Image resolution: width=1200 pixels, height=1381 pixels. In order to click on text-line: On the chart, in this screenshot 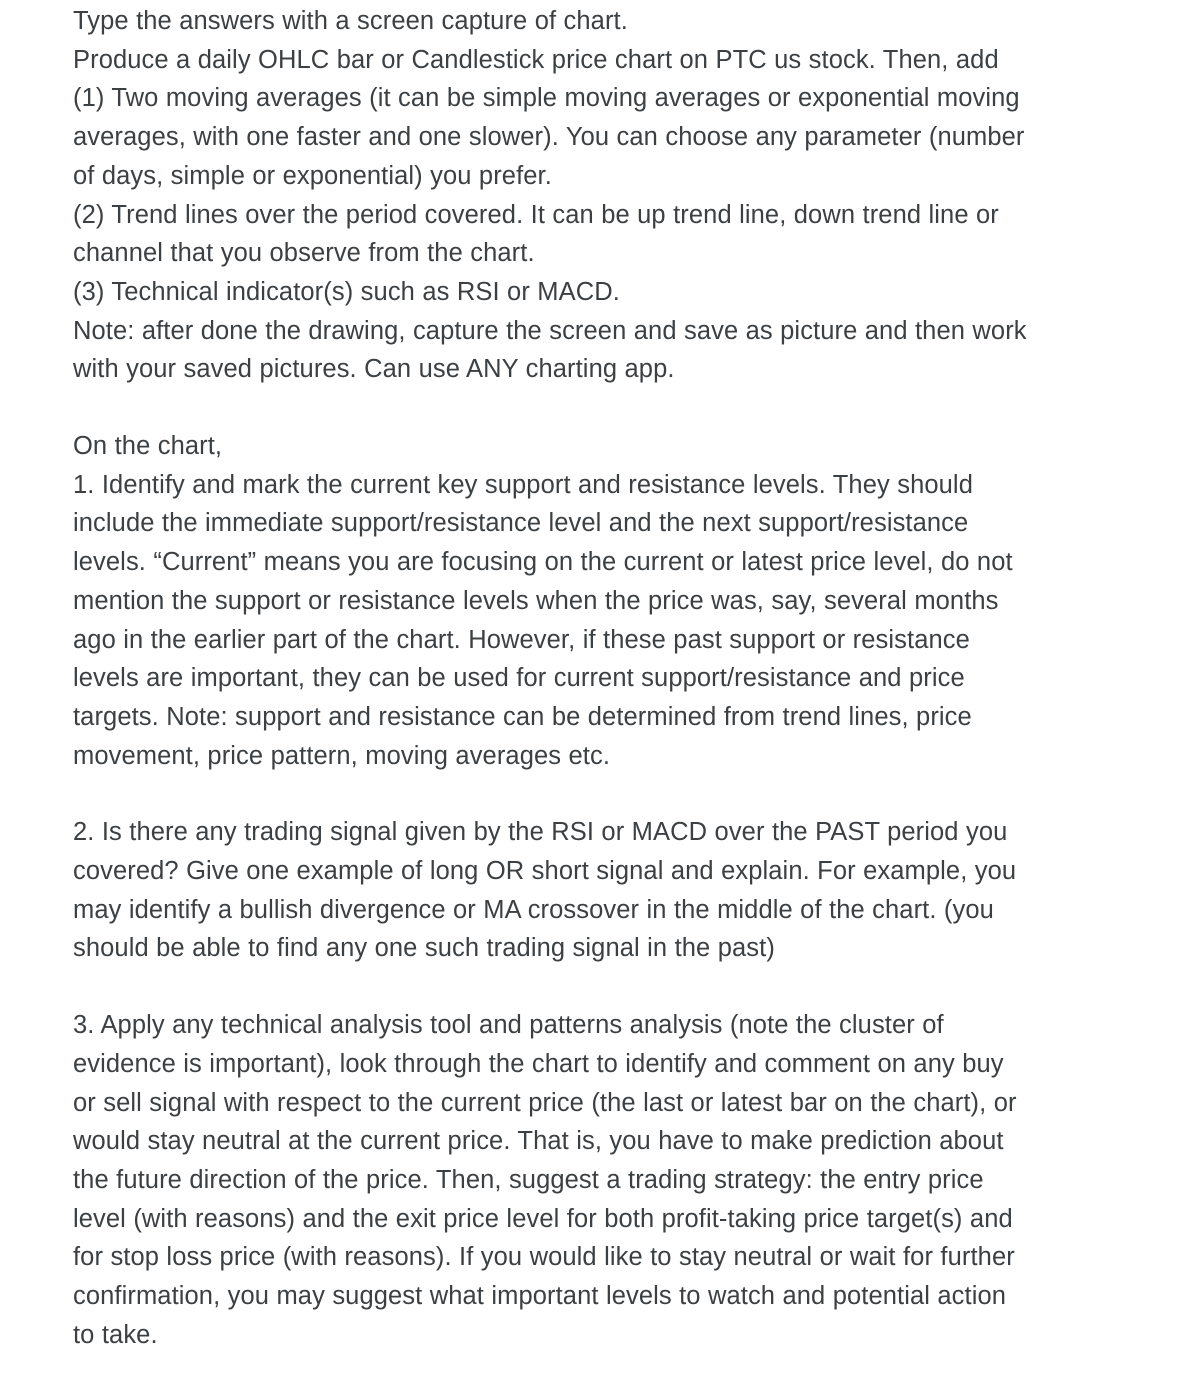, I will do `click(148, 446)`.